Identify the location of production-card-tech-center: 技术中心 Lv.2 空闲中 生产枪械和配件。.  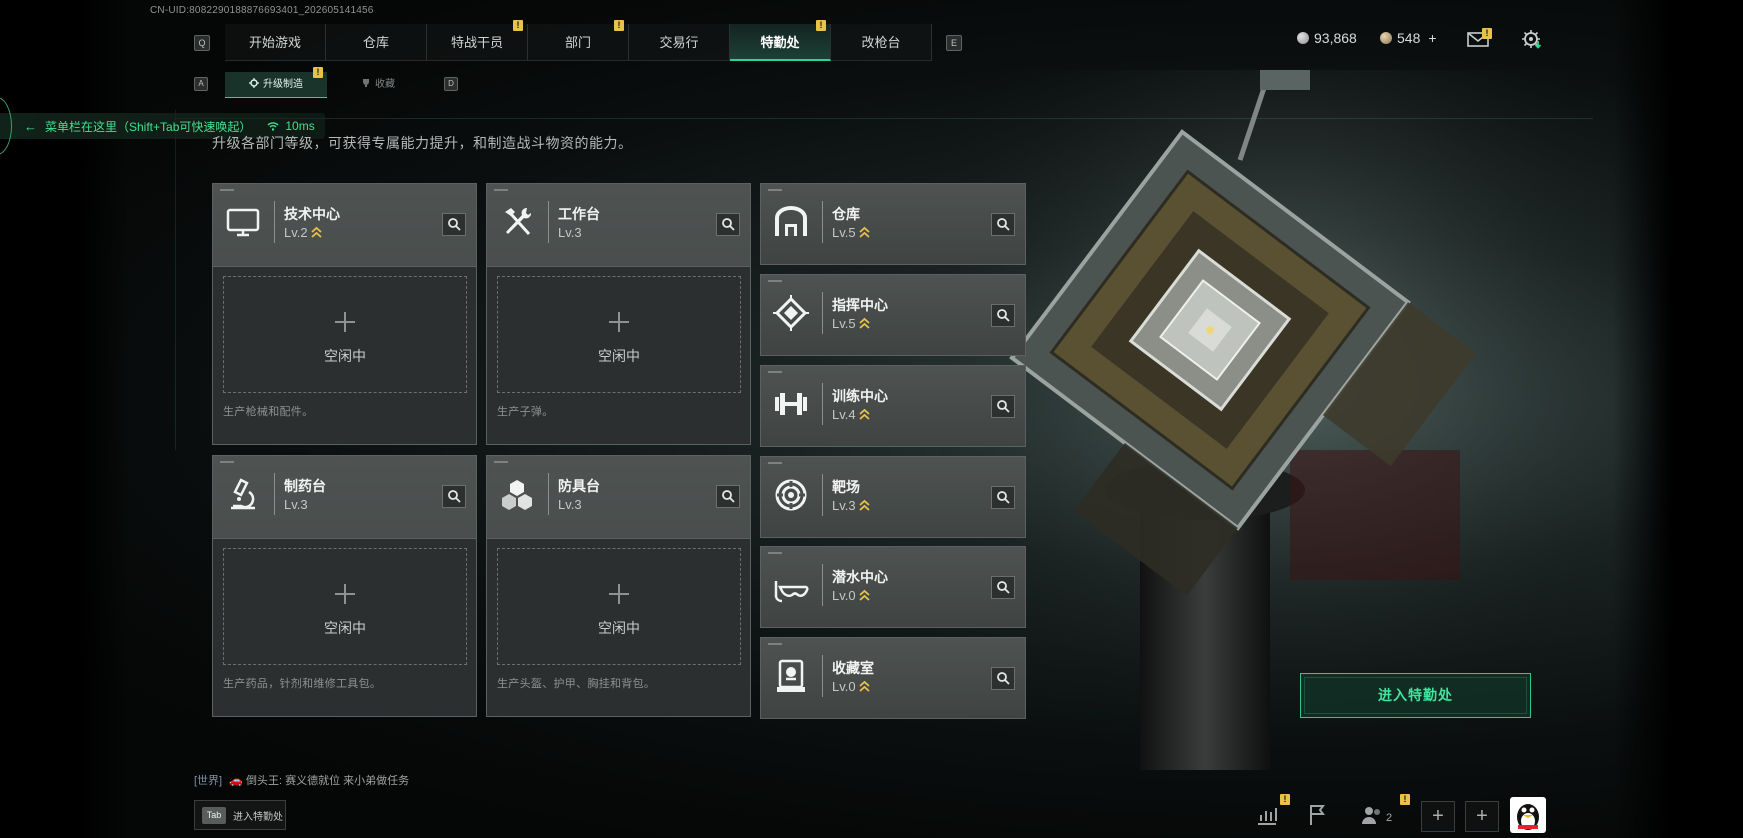
(344, 314).